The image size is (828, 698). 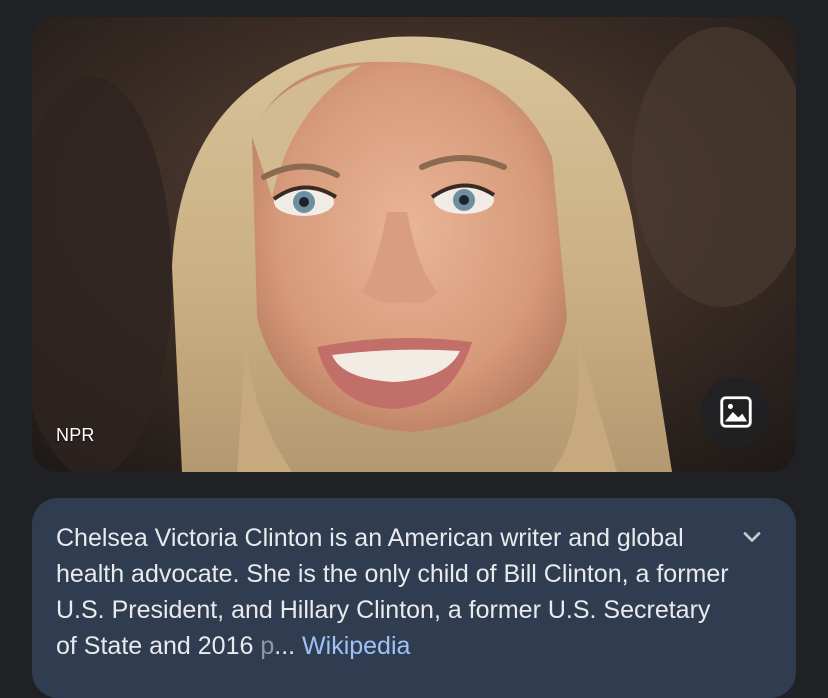 I want to click on chevron-down-icon, so click(x=752, y=537).